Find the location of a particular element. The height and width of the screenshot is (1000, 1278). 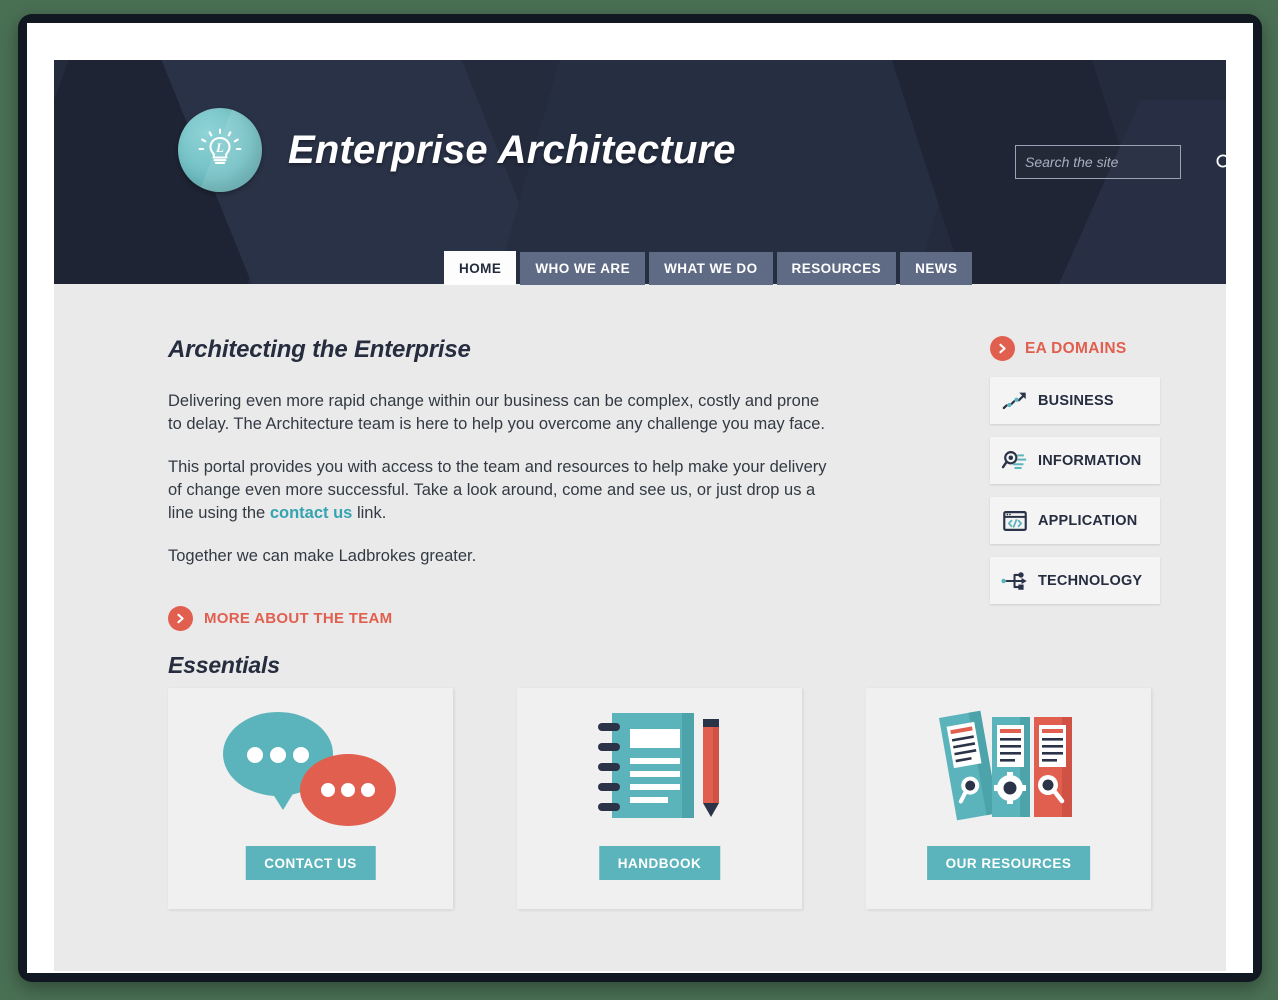

domain-label: APPLICATION is located at coordinates (1088, 520).